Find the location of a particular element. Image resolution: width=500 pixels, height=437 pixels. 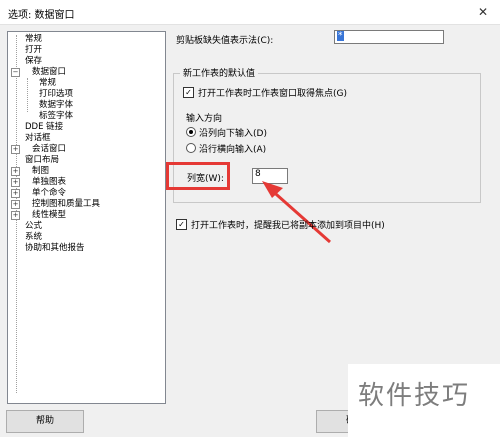

window-title: 选项: 数据窗口 is located at coordinates (41, 15).